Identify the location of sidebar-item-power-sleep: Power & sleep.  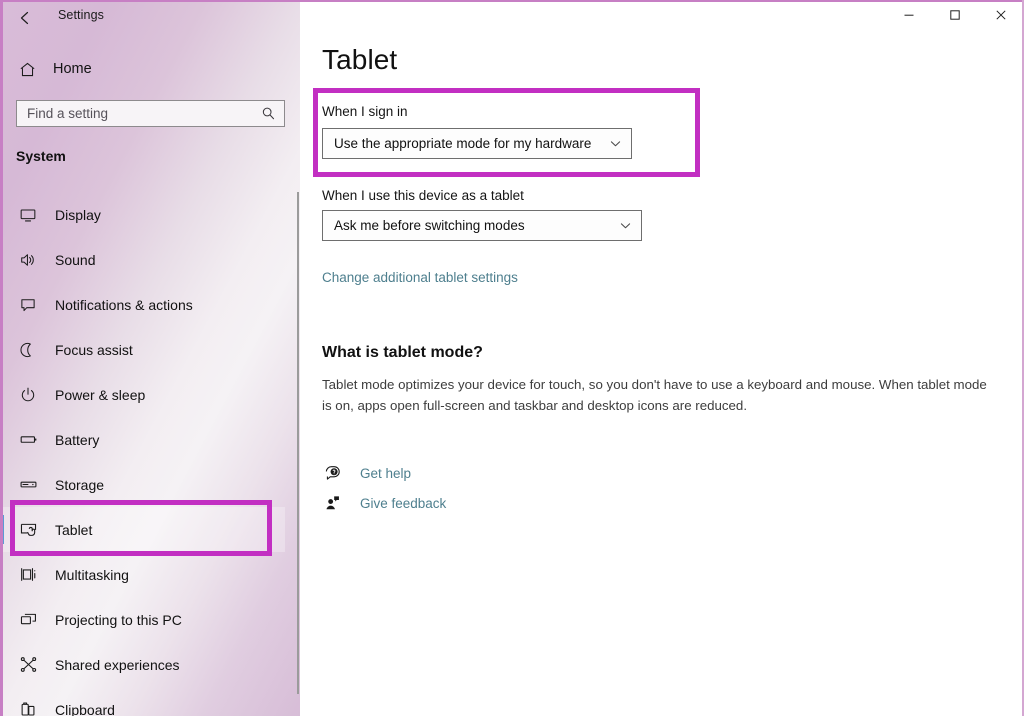
(142, 394).